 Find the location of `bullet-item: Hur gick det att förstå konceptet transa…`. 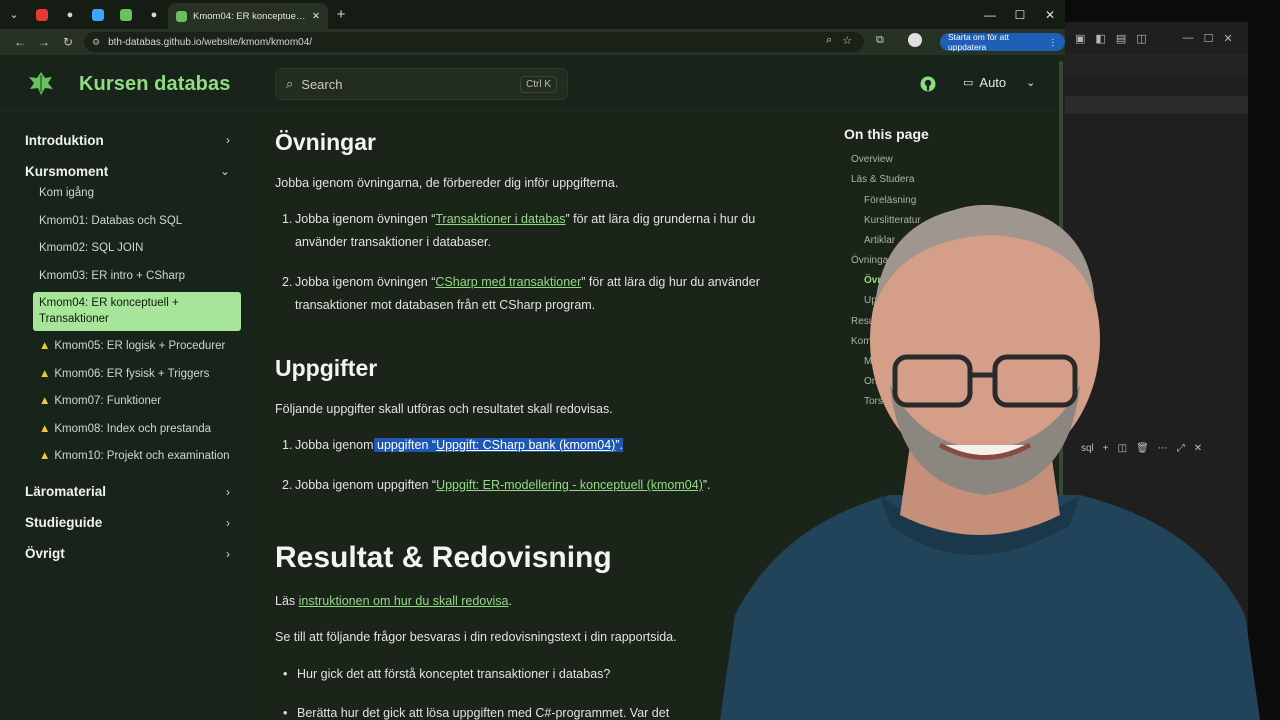

bullet-item: Hur gick det att förstå konceptet transa… is located at coordinates (446, 674).